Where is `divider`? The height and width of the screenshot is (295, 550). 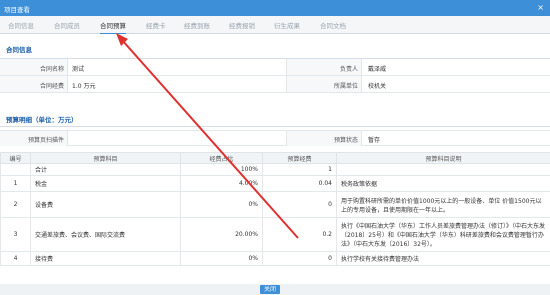 divider is located at coordinates (275, 126).